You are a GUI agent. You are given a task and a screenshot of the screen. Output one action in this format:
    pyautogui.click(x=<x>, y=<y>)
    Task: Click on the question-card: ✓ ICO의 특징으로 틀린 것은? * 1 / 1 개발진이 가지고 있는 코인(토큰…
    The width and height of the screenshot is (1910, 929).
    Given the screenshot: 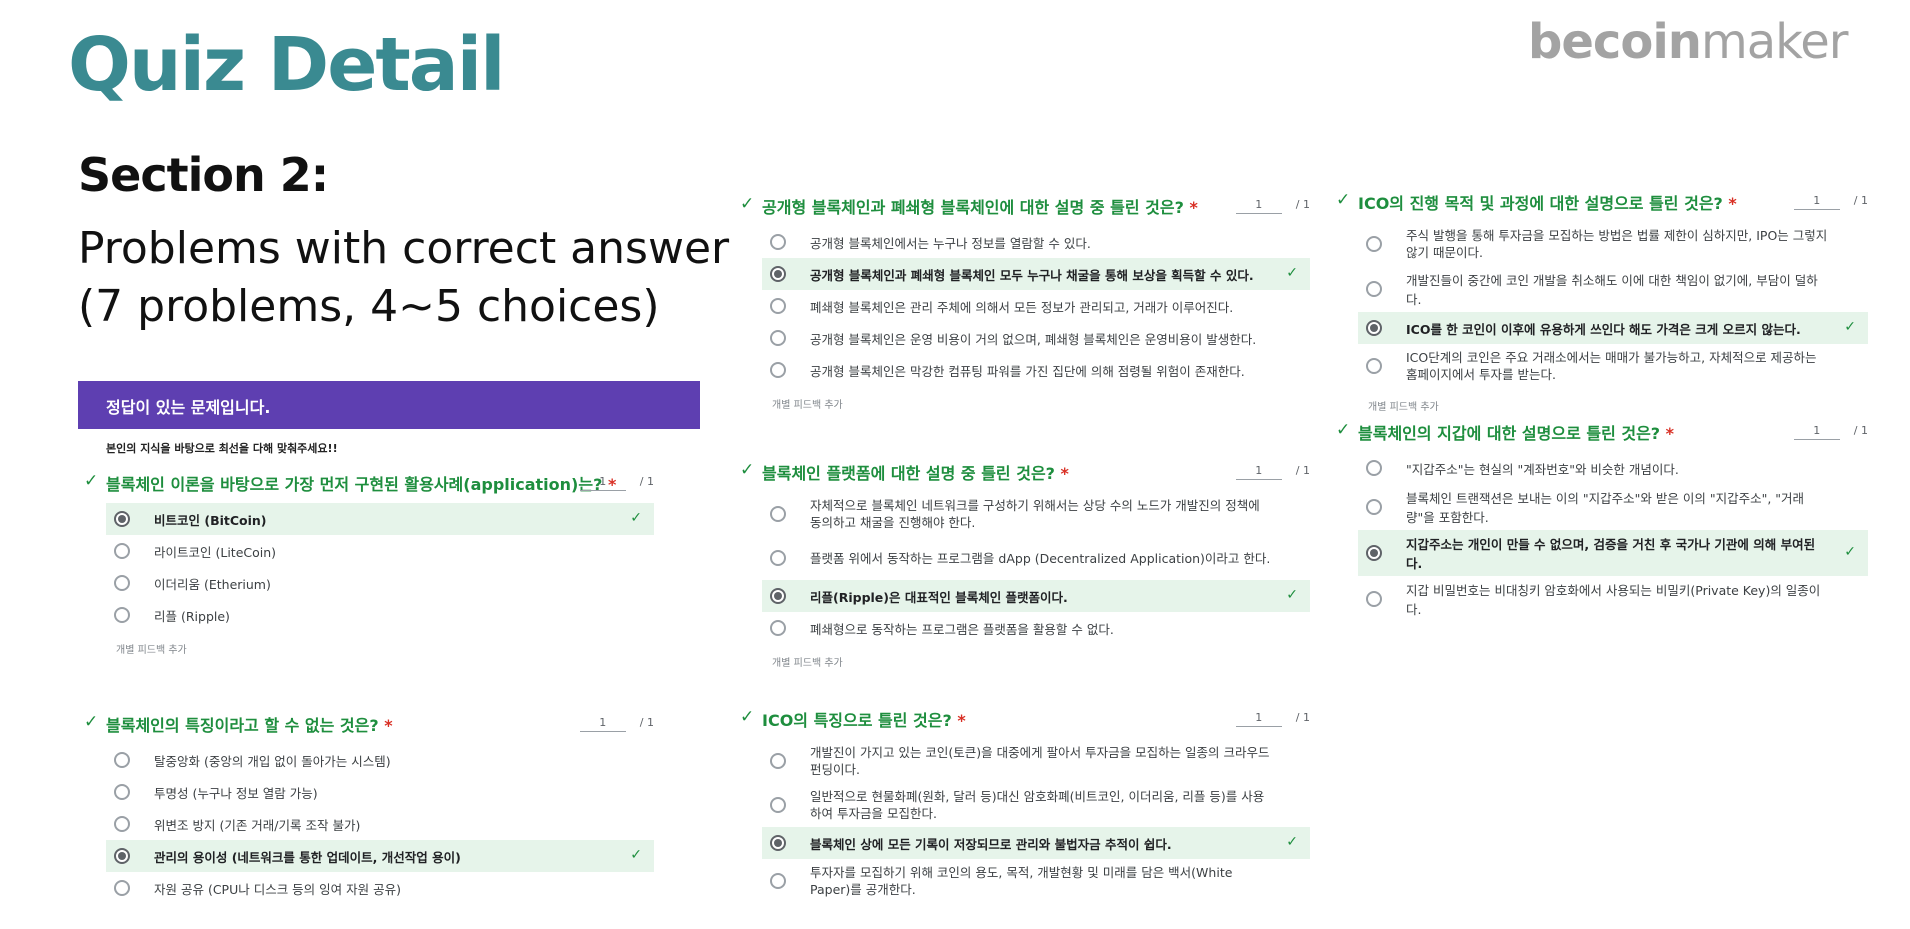 What is the action you would take?
    pyautogui.click(x=1025, y=804)
    